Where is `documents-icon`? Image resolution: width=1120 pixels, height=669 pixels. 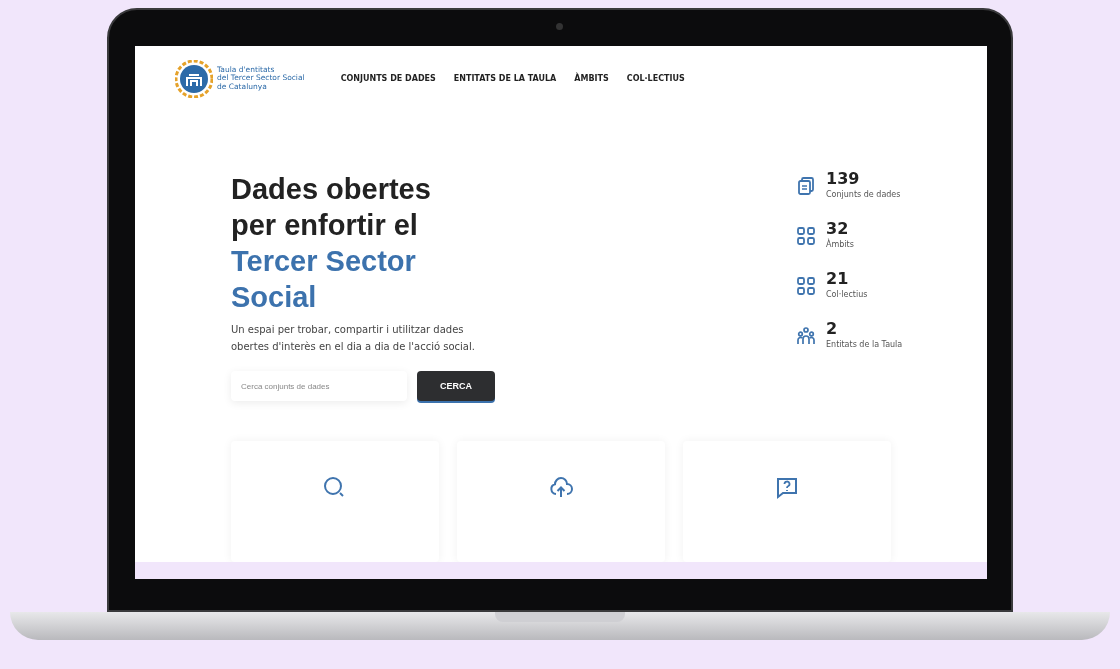 documents-icon is located at coordinates (806, 186).